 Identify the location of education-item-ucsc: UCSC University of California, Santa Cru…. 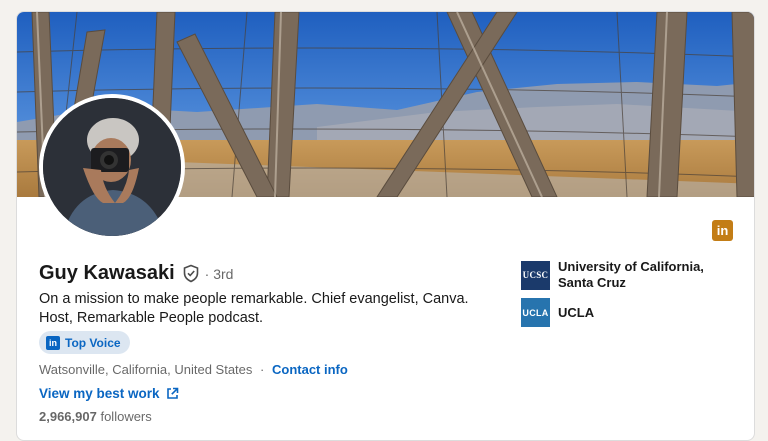
(627, 275).